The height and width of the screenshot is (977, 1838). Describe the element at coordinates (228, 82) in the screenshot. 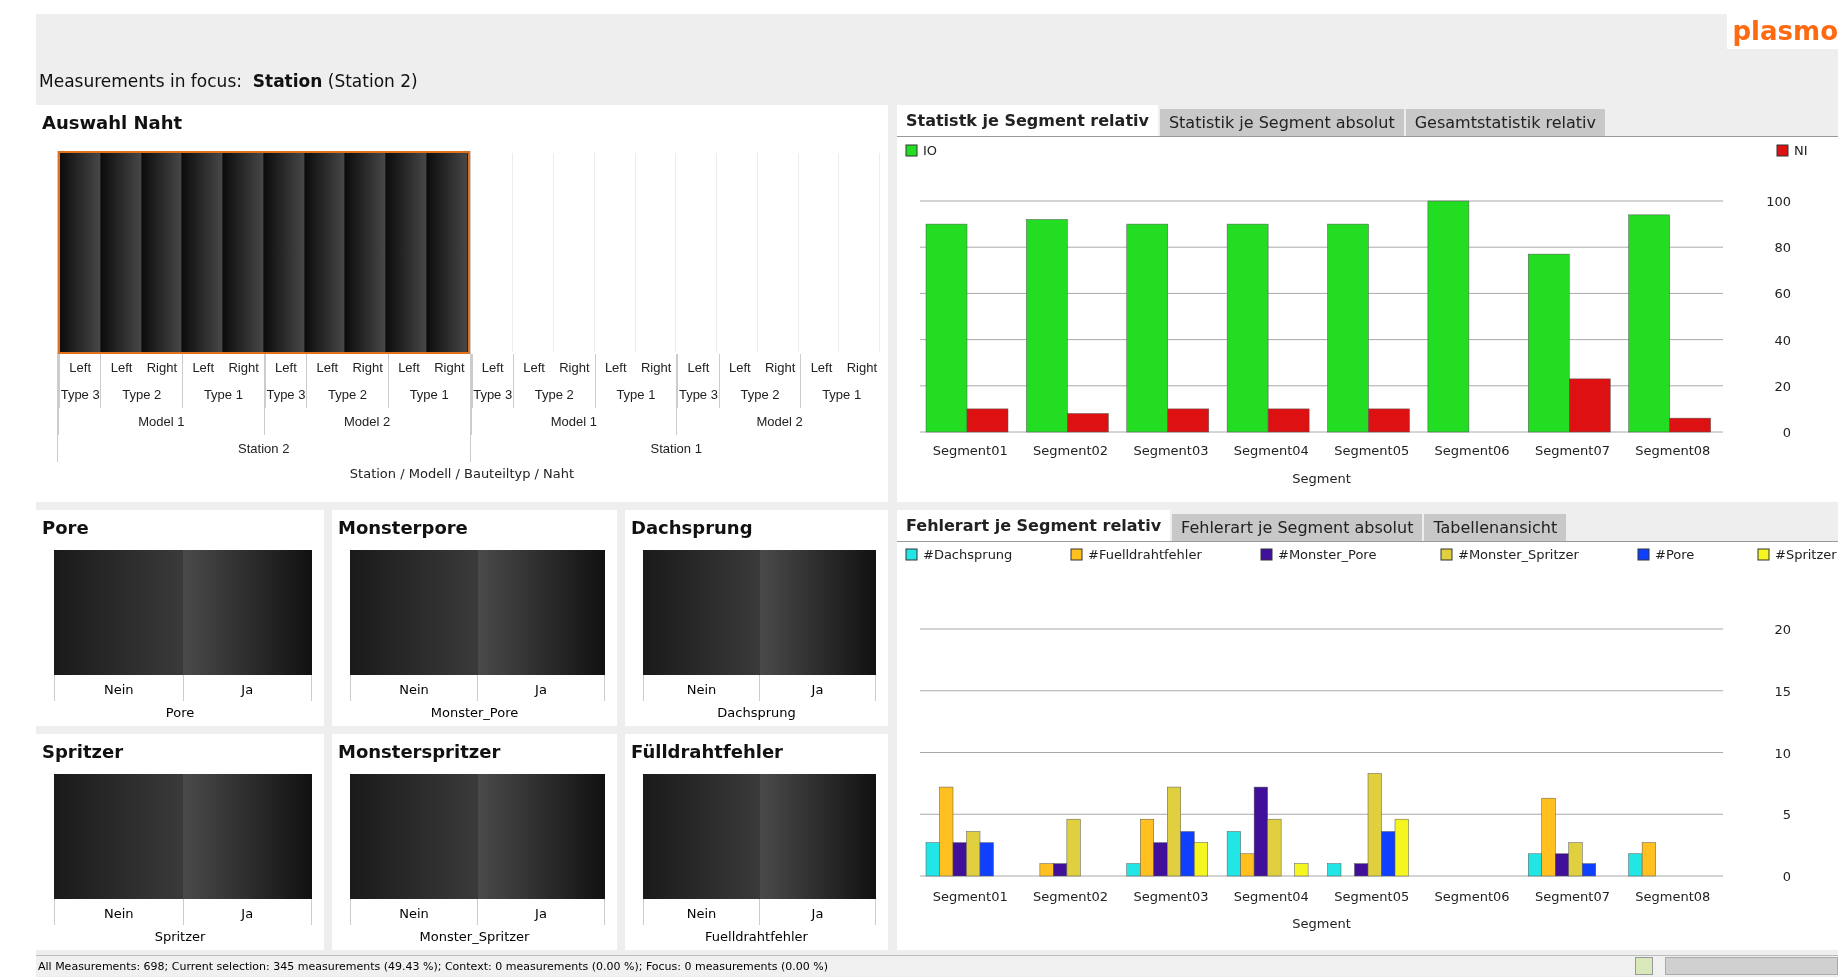

I see `focus-line: Measurements in focus: Station (Station 2)` at that location.